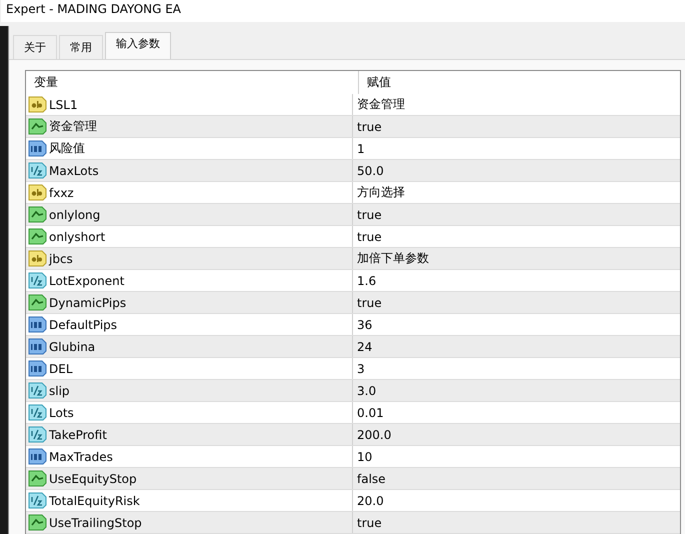  Describe the element at coordinates (93, 479) in the screenshot. I see `parameter-name: UseEquityStop` at that location.